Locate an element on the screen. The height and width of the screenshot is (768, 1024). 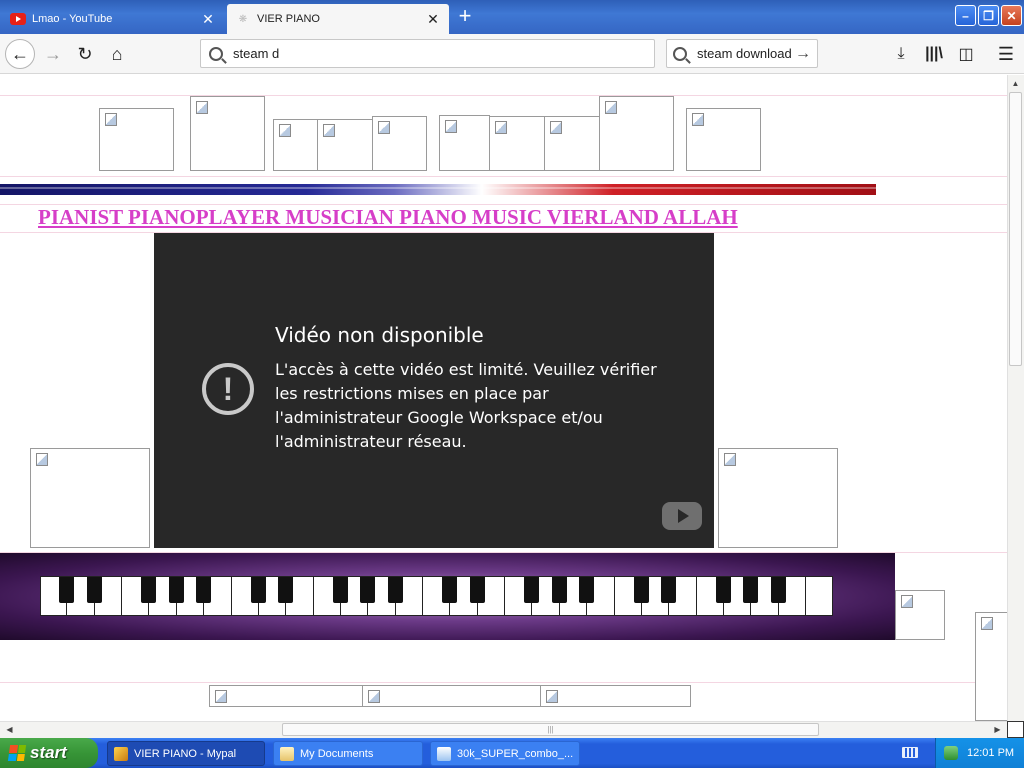
youtube-play-icon is located at coordinates (682, 516).